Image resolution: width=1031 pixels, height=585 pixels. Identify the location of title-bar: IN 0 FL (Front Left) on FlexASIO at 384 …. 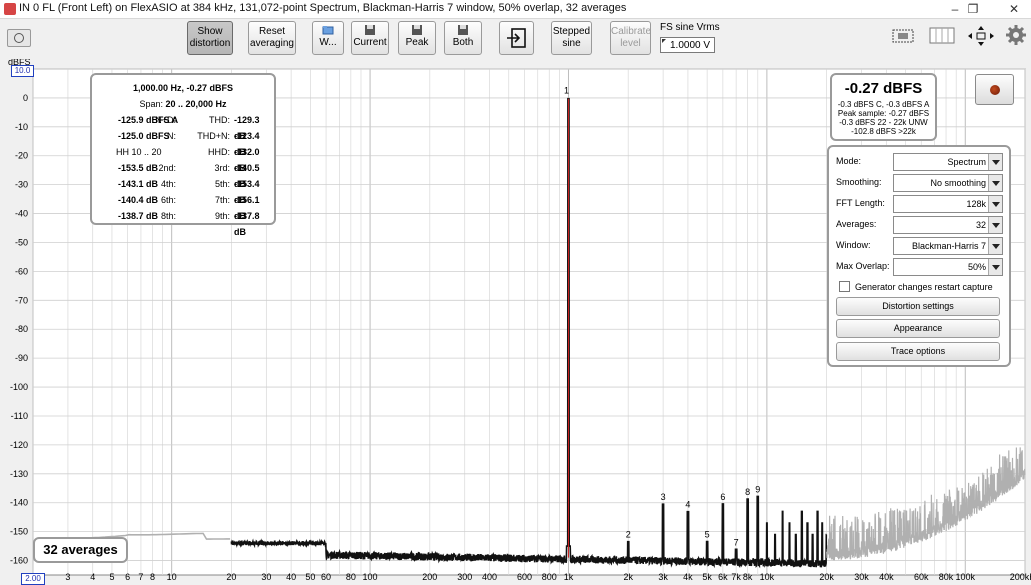
(515, 9).